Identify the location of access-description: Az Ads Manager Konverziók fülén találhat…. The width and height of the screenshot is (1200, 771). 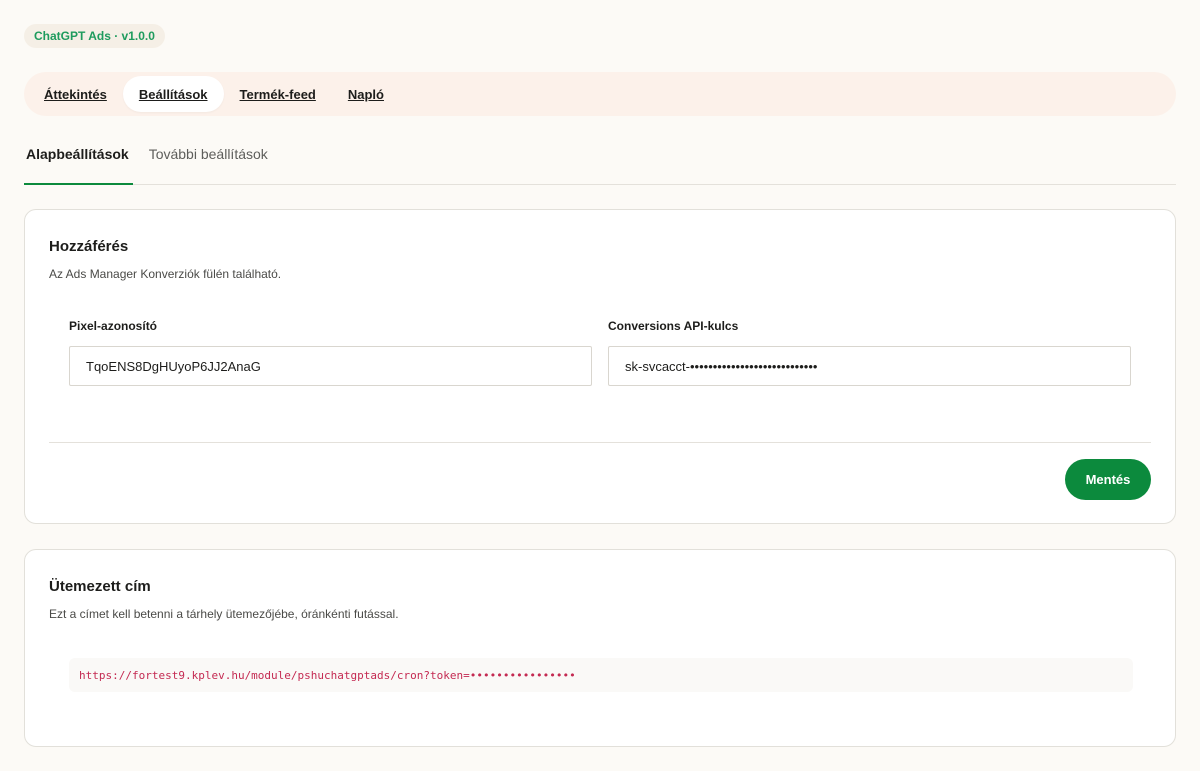
(165, 274).